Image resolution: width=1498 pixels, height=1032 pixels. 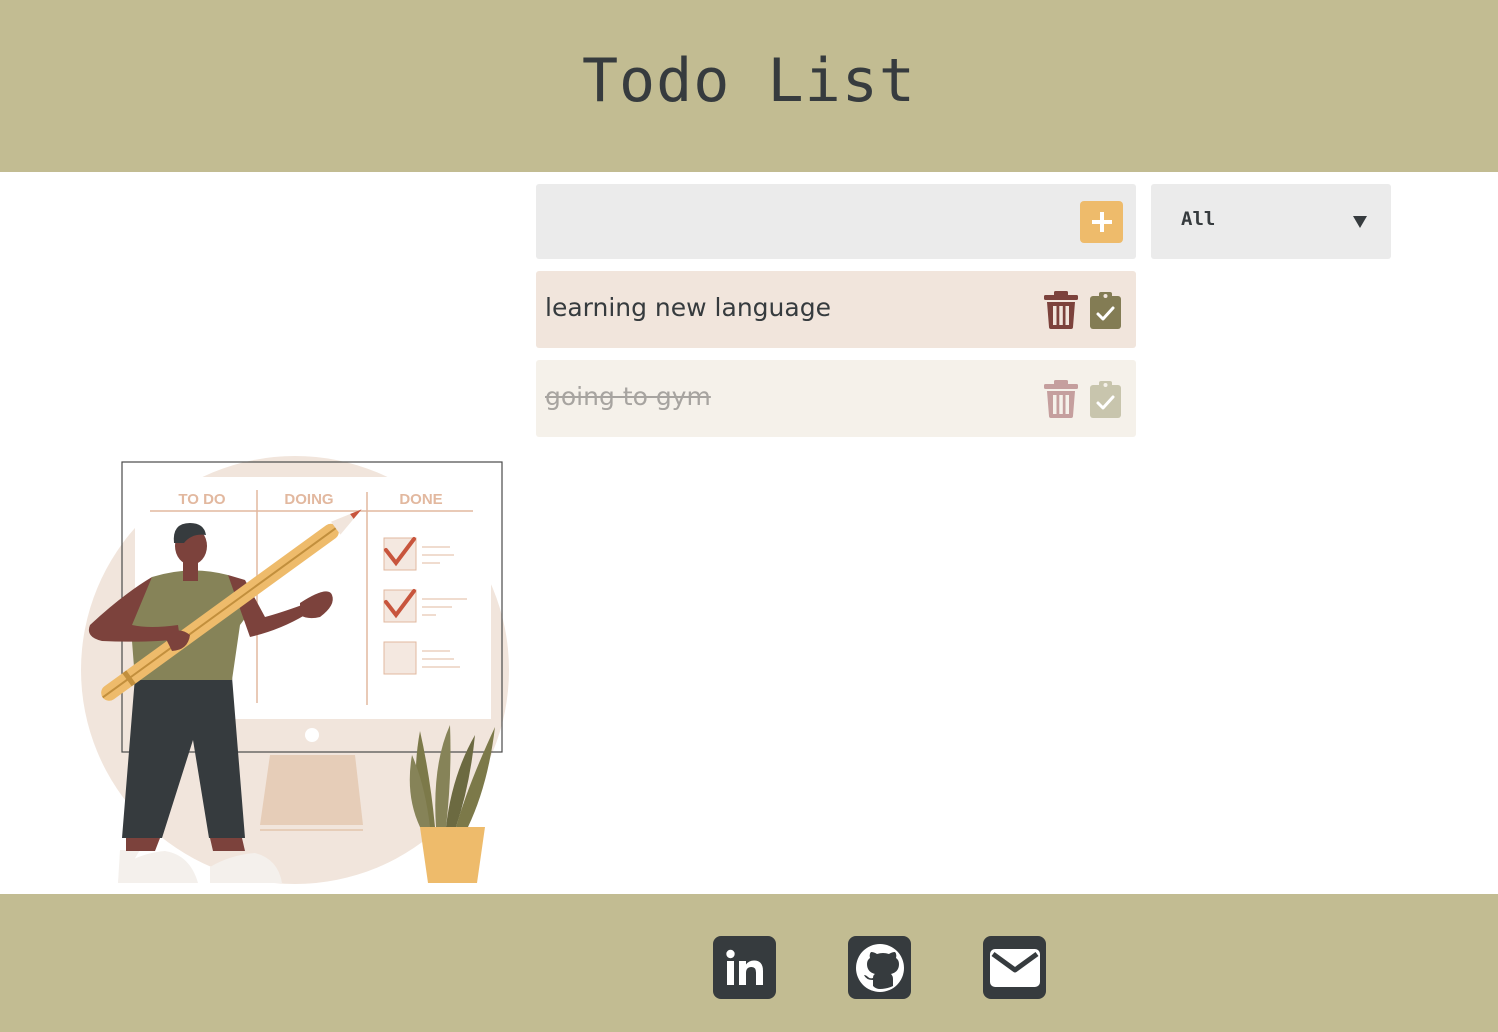 I want to click on filter-selected-value: All, so click(x=1198, y=219).